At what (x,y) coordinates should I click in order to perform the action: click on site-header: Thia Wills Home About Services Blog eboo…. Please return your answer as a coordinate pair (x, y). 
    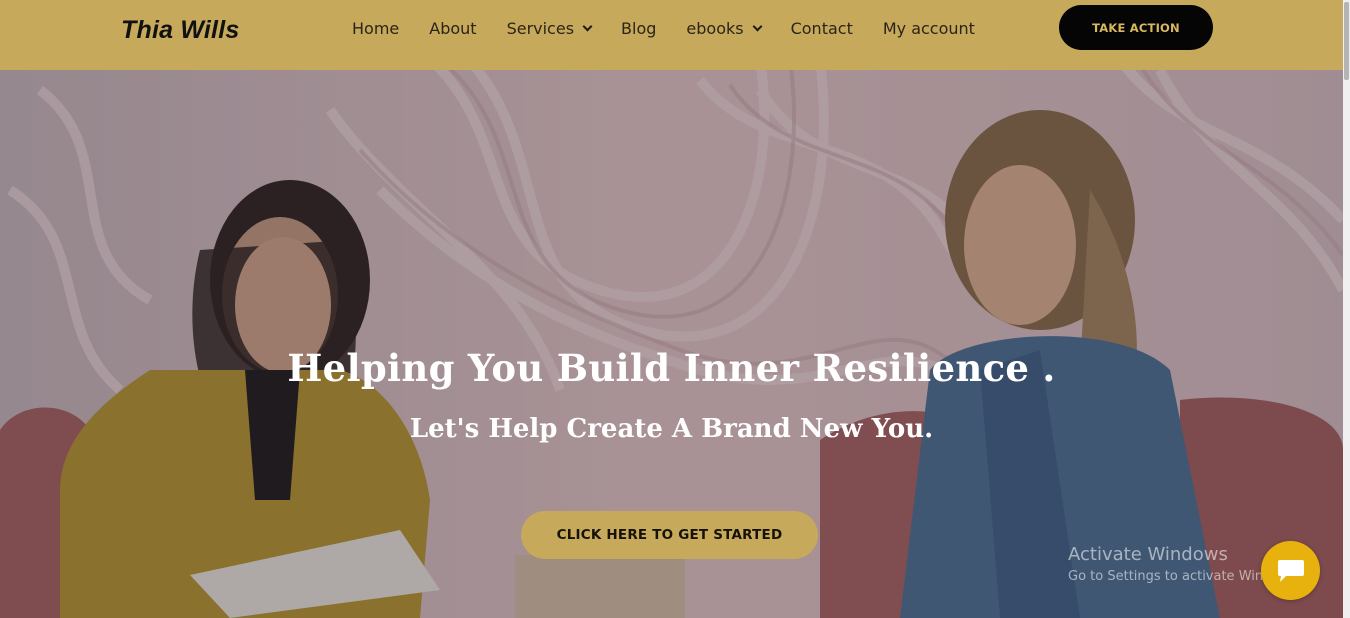
    Looking at the image, I should click on (671, 35).